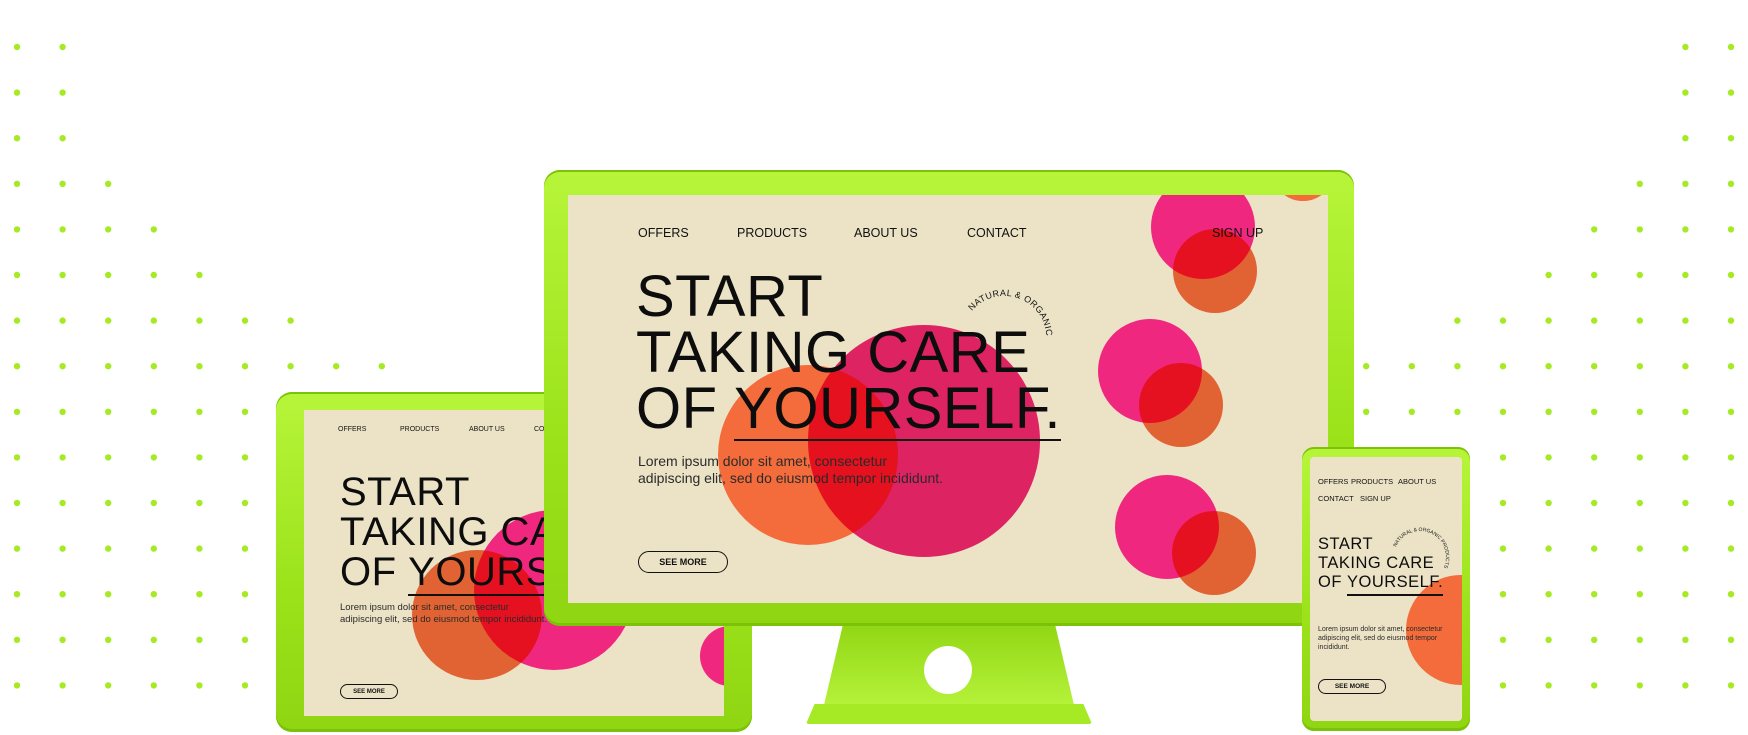 Image resolution: width=1748 pixels, height=735 pixels. What do you see at coordinates (1336, 498) in the screenshot?
I see `phone-nav-contact: CONTACT` at bounding box center [1336, 498].